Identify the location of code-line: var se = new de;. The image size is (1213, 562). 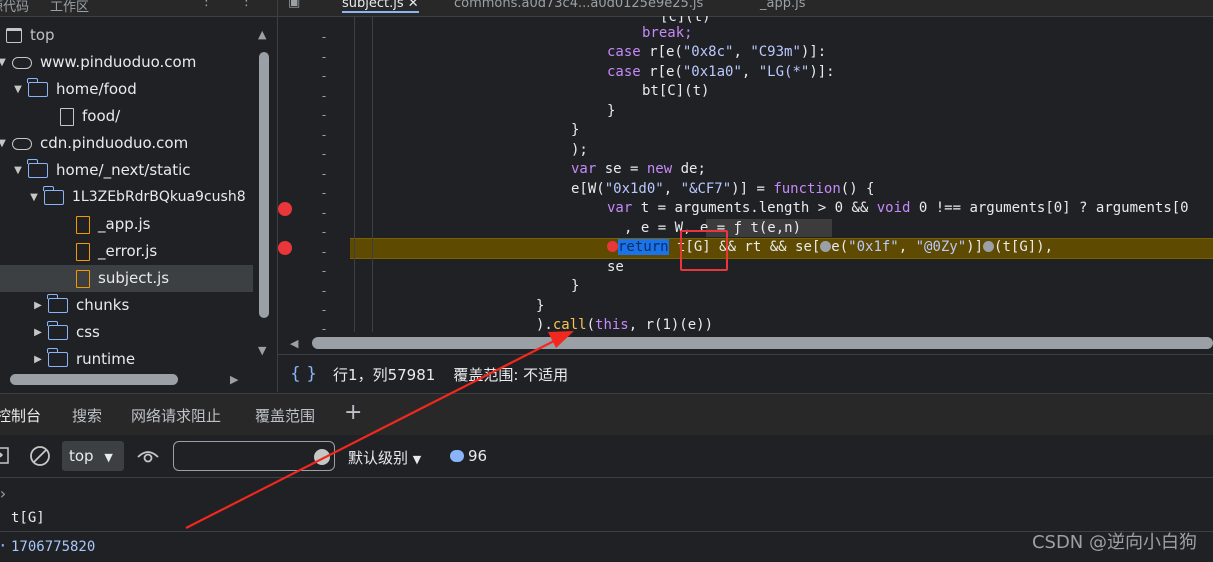
(638, 169).